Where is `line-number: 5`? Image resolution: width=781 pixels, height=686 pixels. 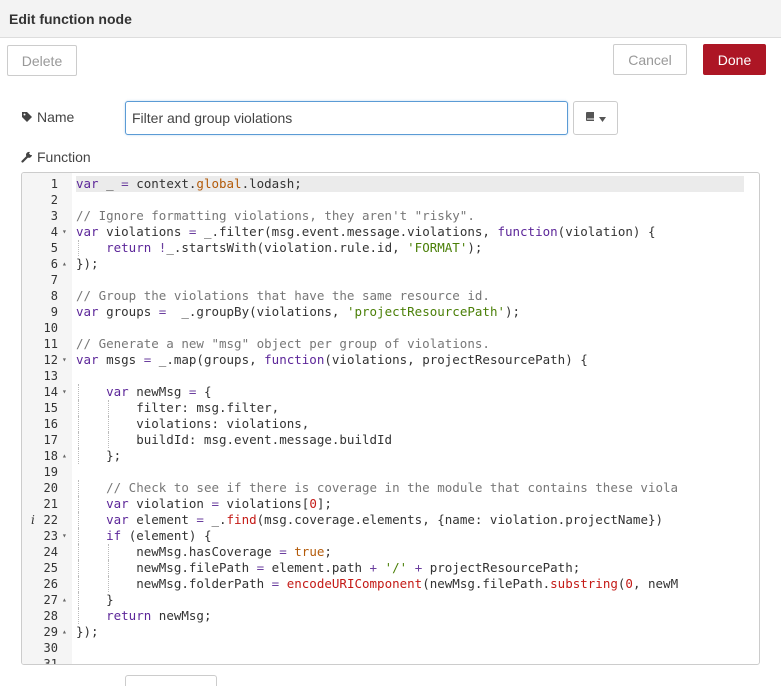 line-number: 5 is located at coordinates (54, 248).